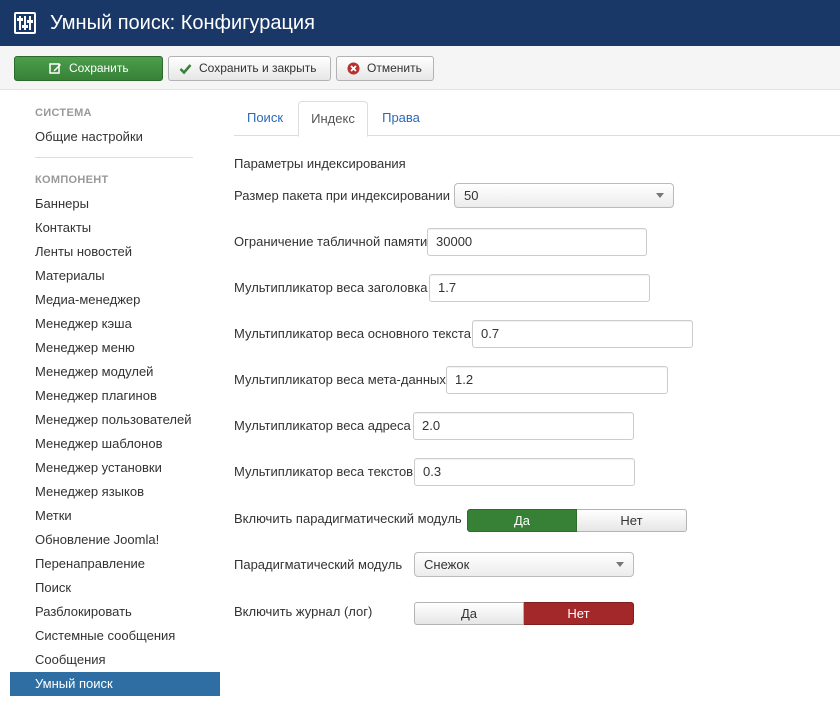  I want to click on sidebar-item-newsfeeds: Ленты новостей, so click(115, 252).